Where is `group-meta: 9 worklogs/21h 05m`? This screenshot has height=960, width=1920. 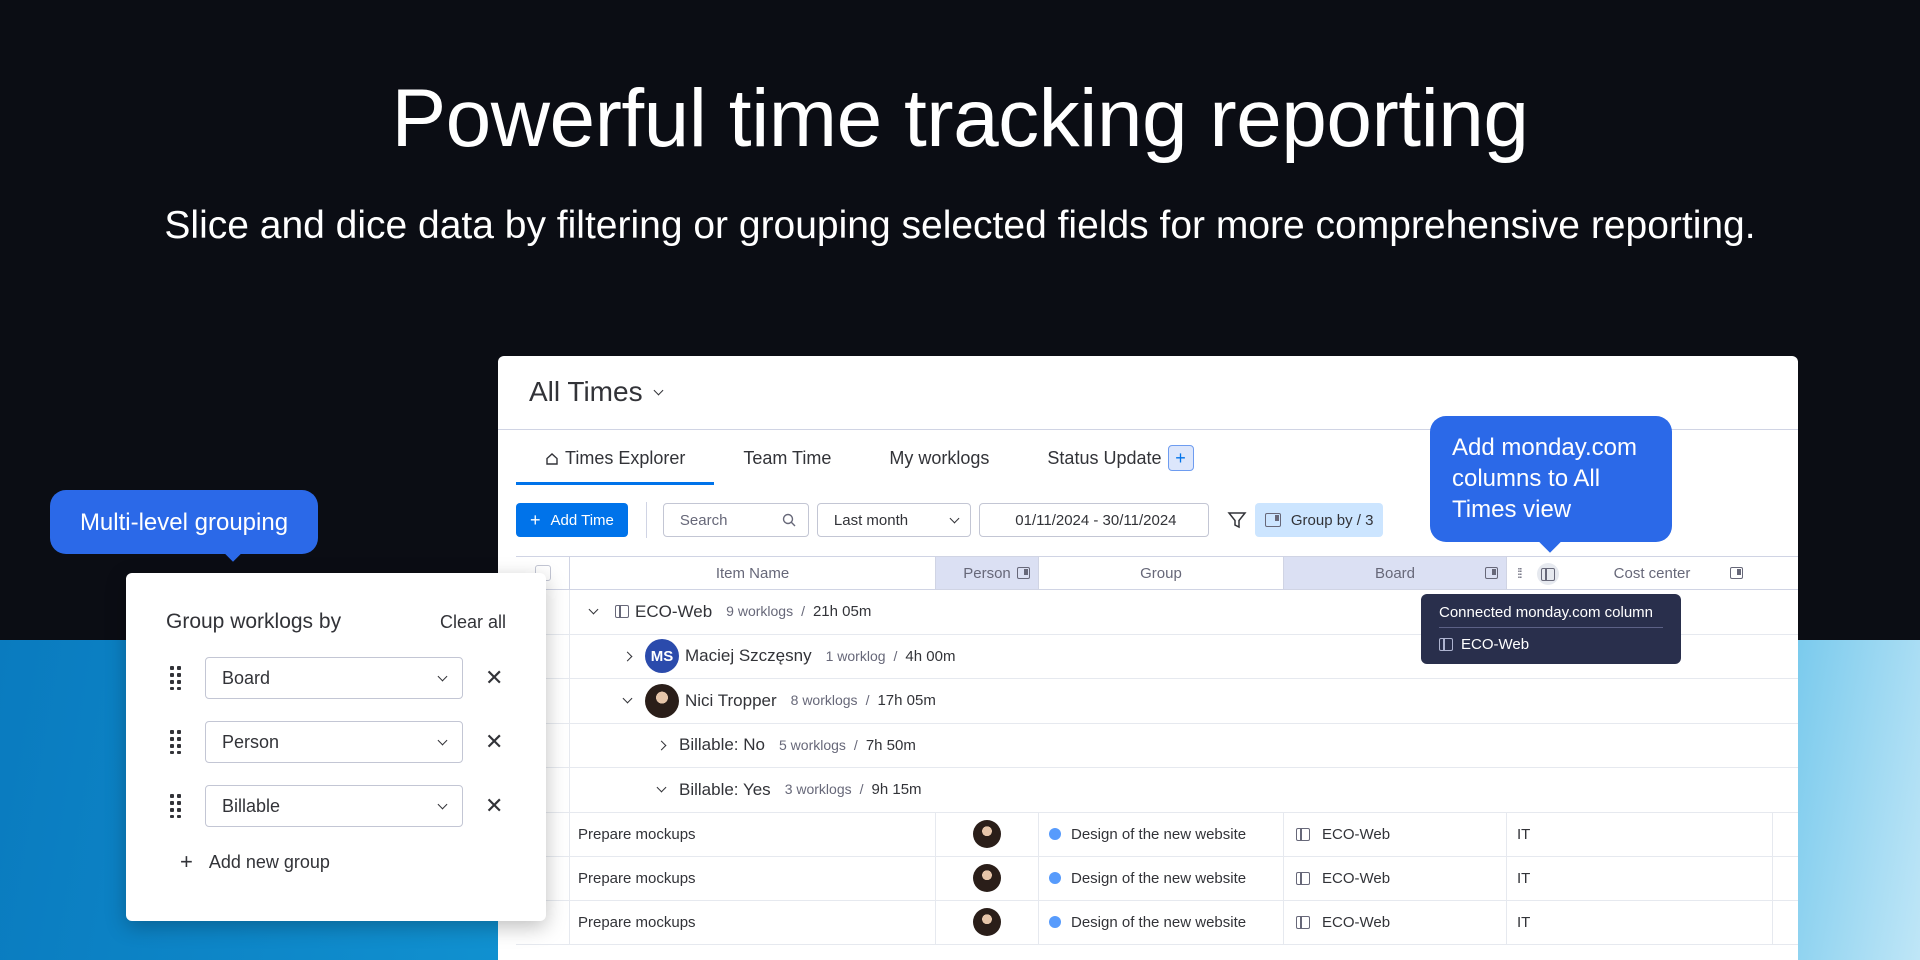
group-meta: 9 worklogs/21h 05m is located at coordinates (799, 612).